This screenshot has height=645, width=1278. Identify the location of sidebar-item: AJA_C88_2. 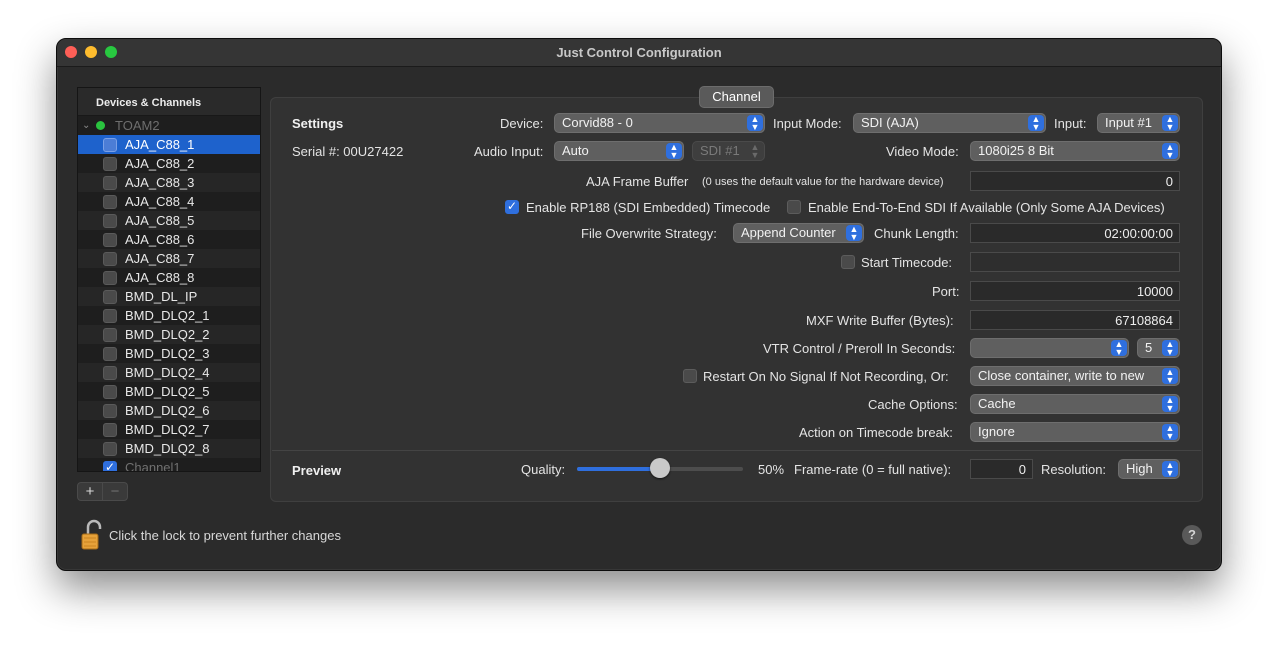
(169, 163).